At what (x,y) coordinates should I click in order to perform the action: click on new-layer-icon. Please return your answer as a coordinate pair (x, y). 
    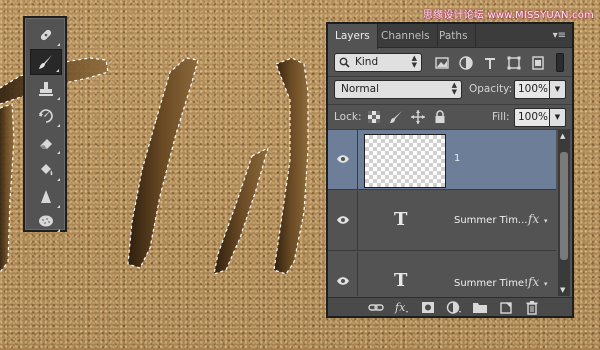
    Looking at the image, I should click on (506, 307).